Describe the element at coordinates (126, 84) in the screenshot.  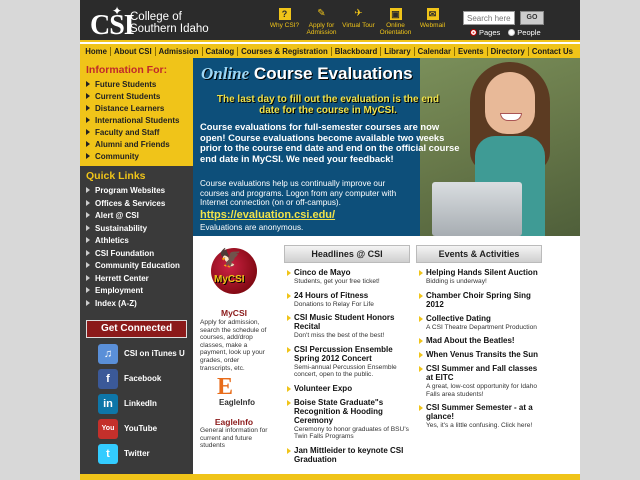
I see `info-link-label: Future Students` at that location.